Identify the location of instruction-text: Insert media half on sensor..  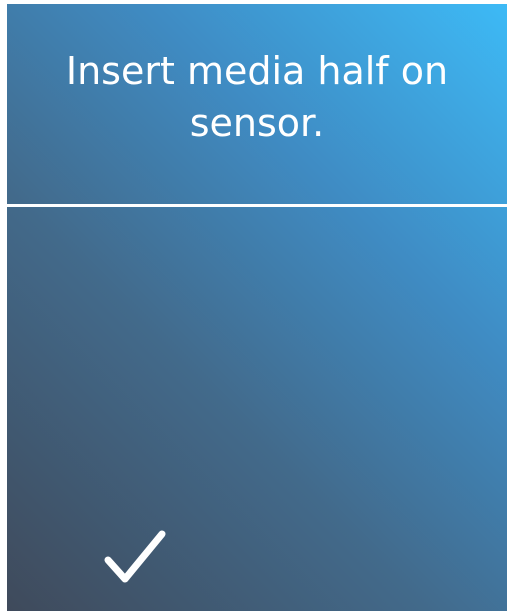
(257, 97).